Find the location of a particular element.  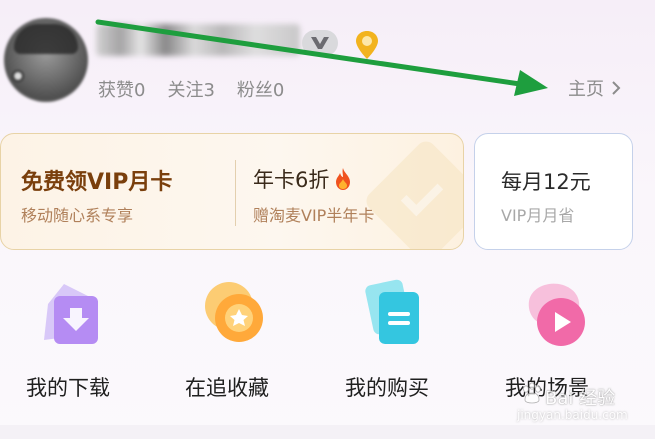

watermark-url: jingyan.baidu.com is located at coordinates (572, 415).